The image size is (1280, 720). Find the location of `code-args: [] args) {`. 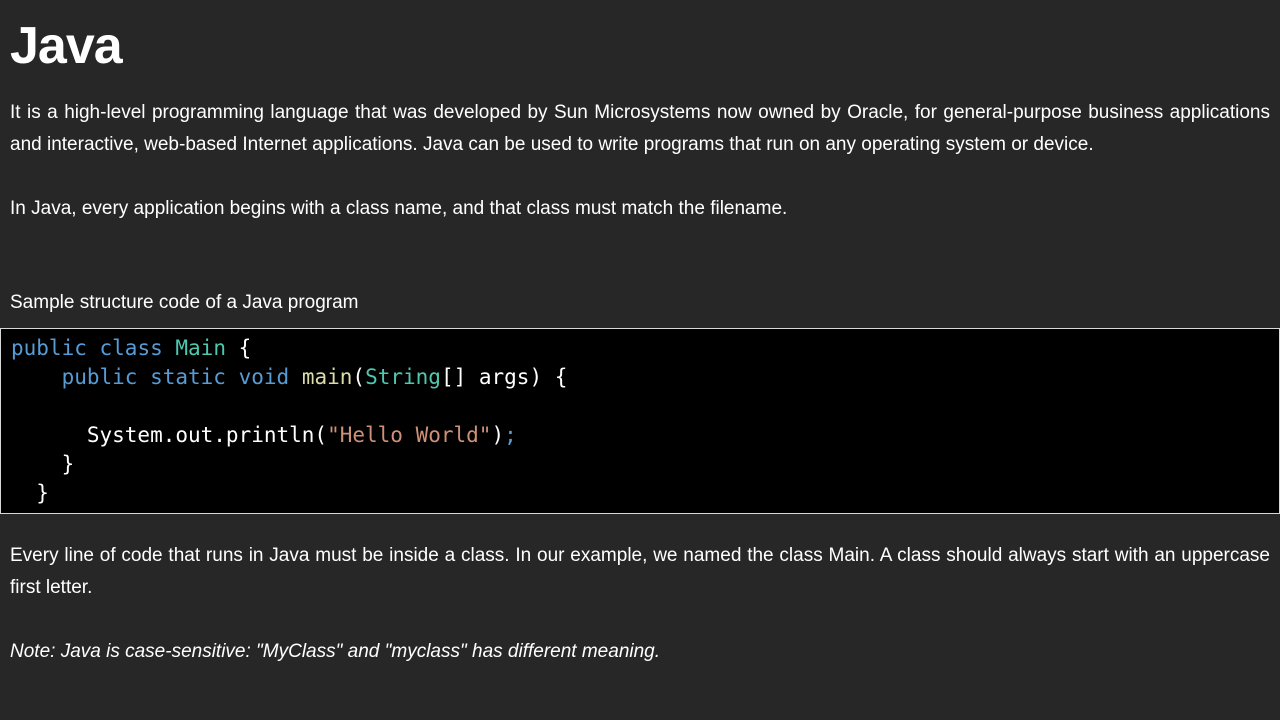

code-args: [] args) { is located at coordinates (504, 377).